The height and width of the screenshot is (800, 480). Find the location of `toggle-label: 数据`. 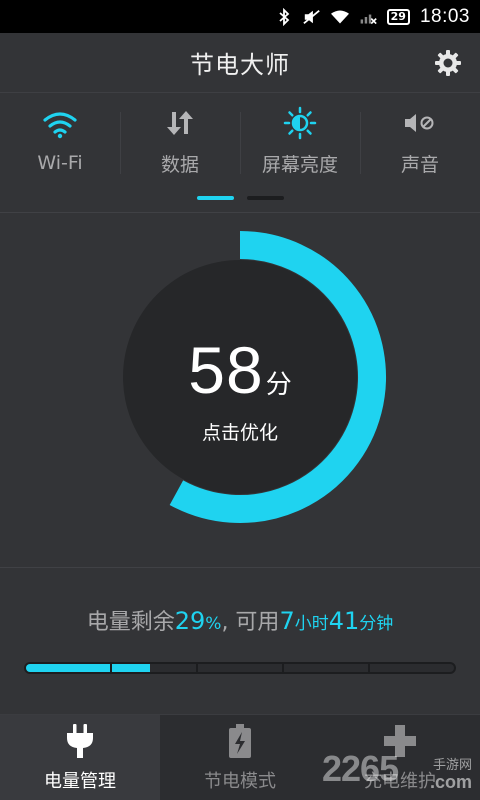

toggle-label: 数据 is located at coordinates (179, 164).